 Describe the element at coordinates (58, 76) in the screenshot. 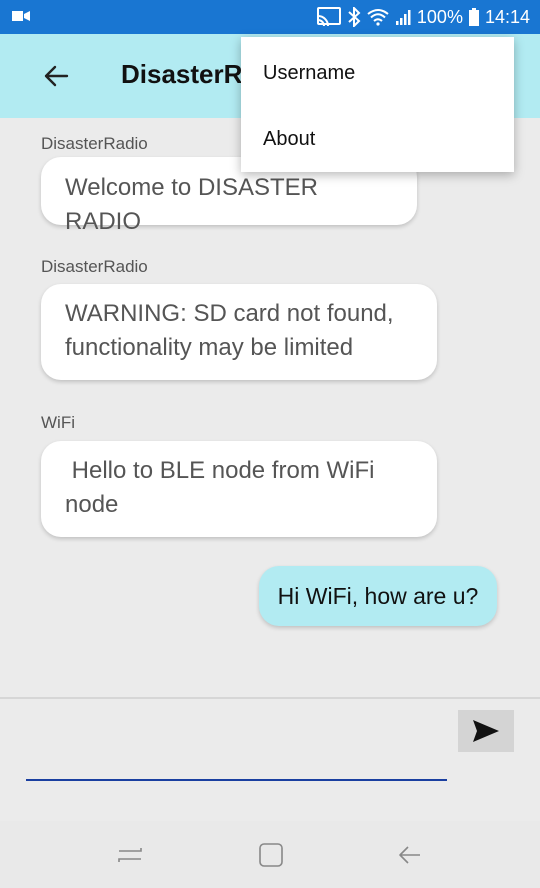

I see `back-arrow-icon` at that location.